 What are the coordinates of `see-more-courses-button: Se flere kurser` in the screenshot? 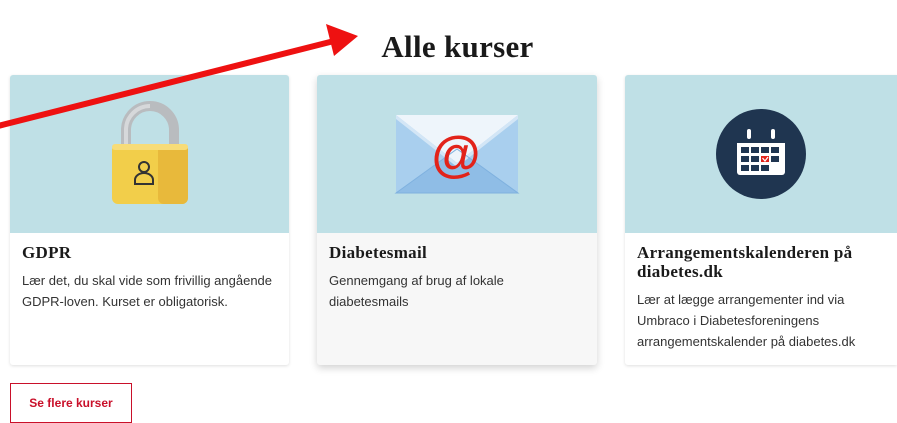 It's located at (71, 403).